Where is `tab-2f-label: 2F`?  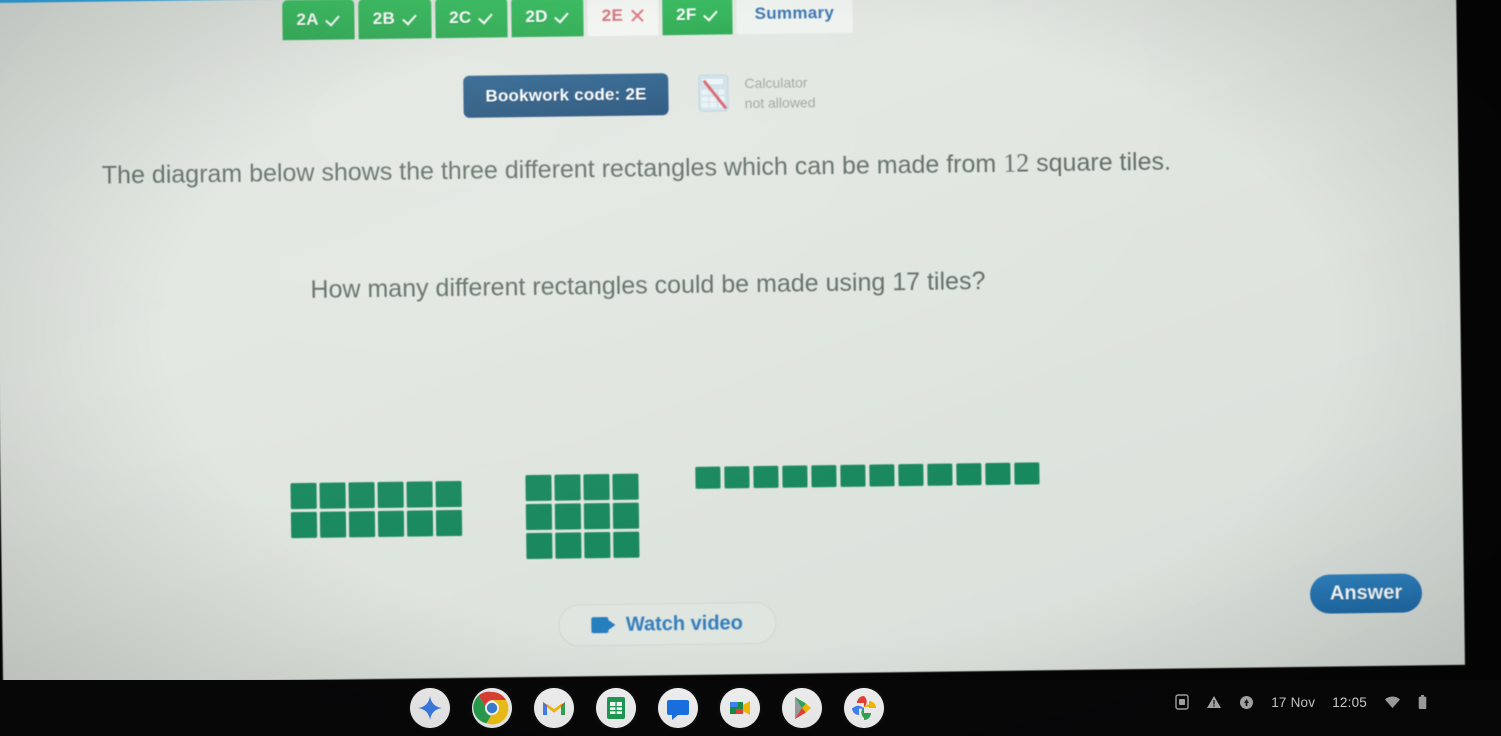 tab-2f-label: 2F is located at coordinates (686, 14).